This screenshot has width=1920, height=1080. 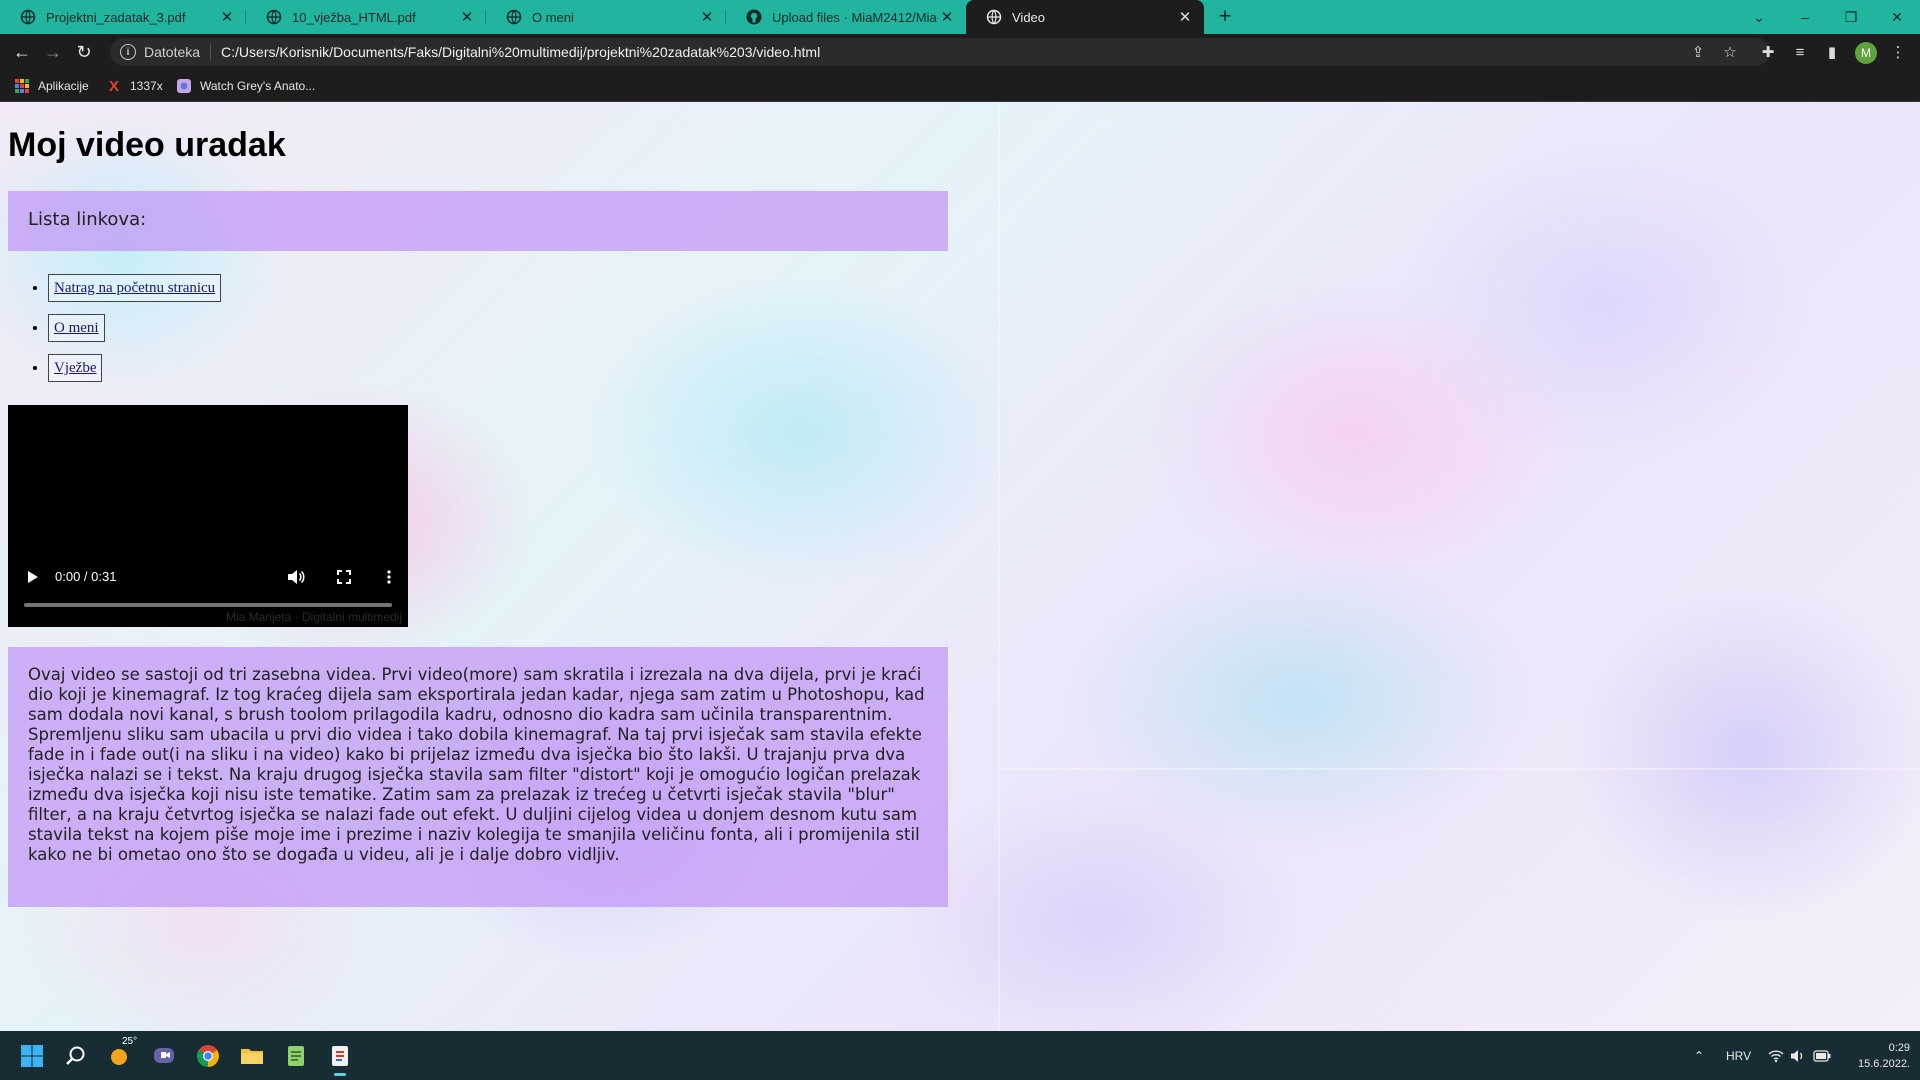 What do you see at coordinates (313, 617) in the screenshot?
I see `video-watermark: Mia Marijeta · Digitalni multimedij` at bounding box center [313, 617].